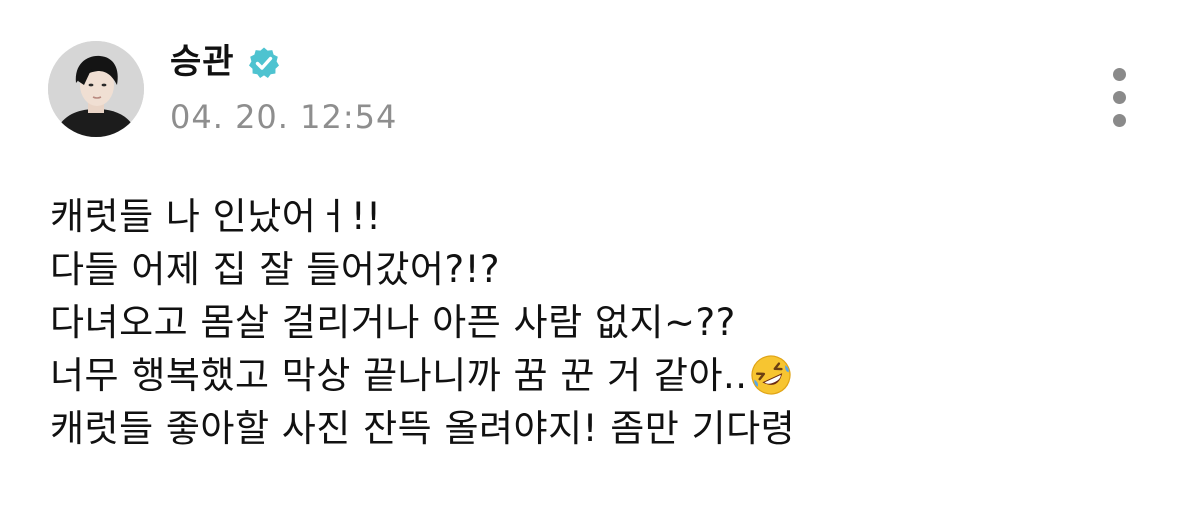  What do you see at coordinates (216, 216) in the screenshot?
I see `post-line-1: 캐럿들 나 인났어ㅓ!!` at bounding box center [216, 216].